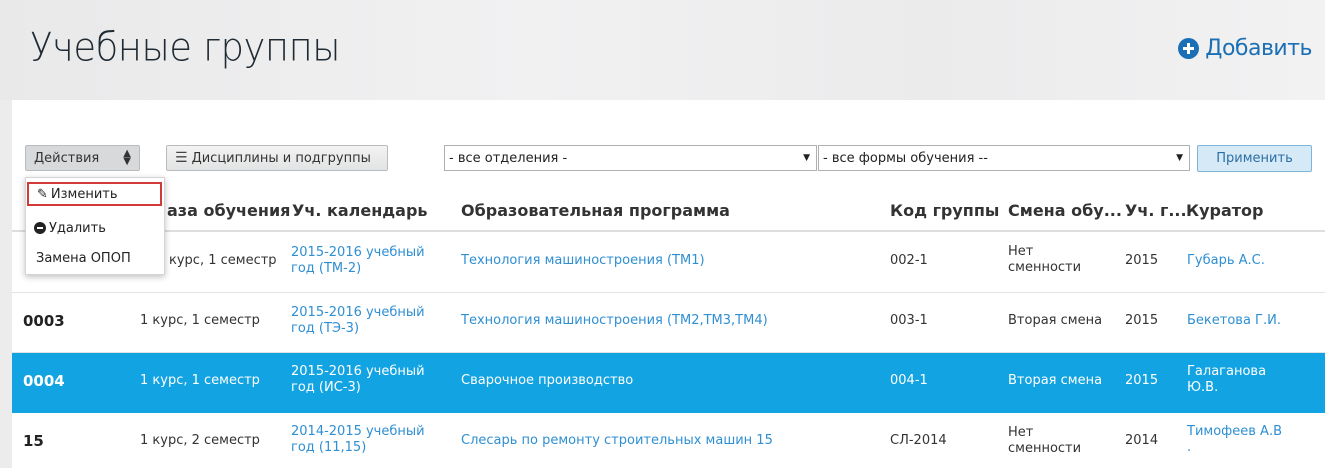  What do you see at coordinates (358, 440) in the screenshot?
I see `calendar-link: 2014-2015 учебный год (11,15)` at bounding box center [358, 440].